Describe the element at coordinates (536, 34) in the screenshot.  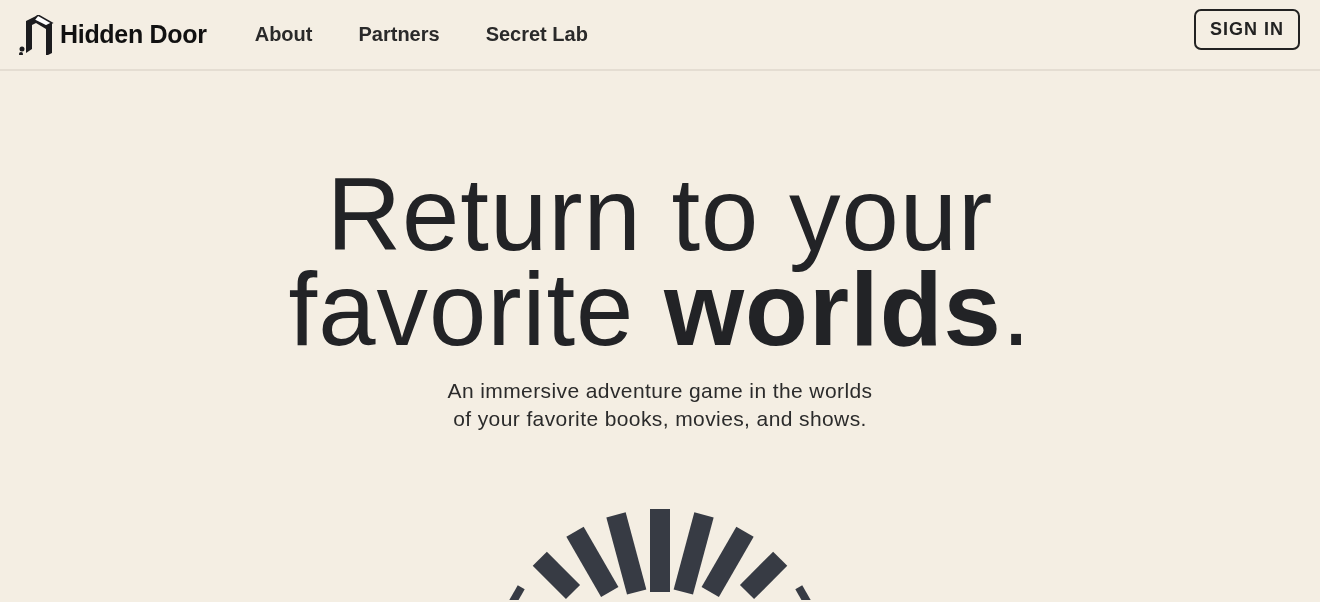
I see `nav-link: Secret Lab` at that location.